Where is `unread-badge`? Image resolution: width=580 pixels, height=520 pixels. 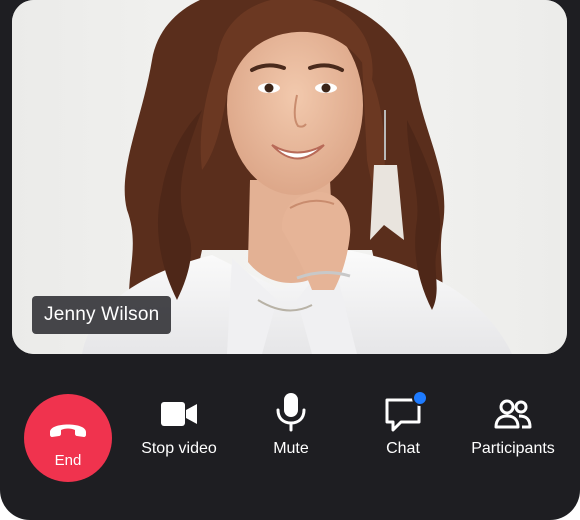
unread-badge is located at coordinates (420, 398).